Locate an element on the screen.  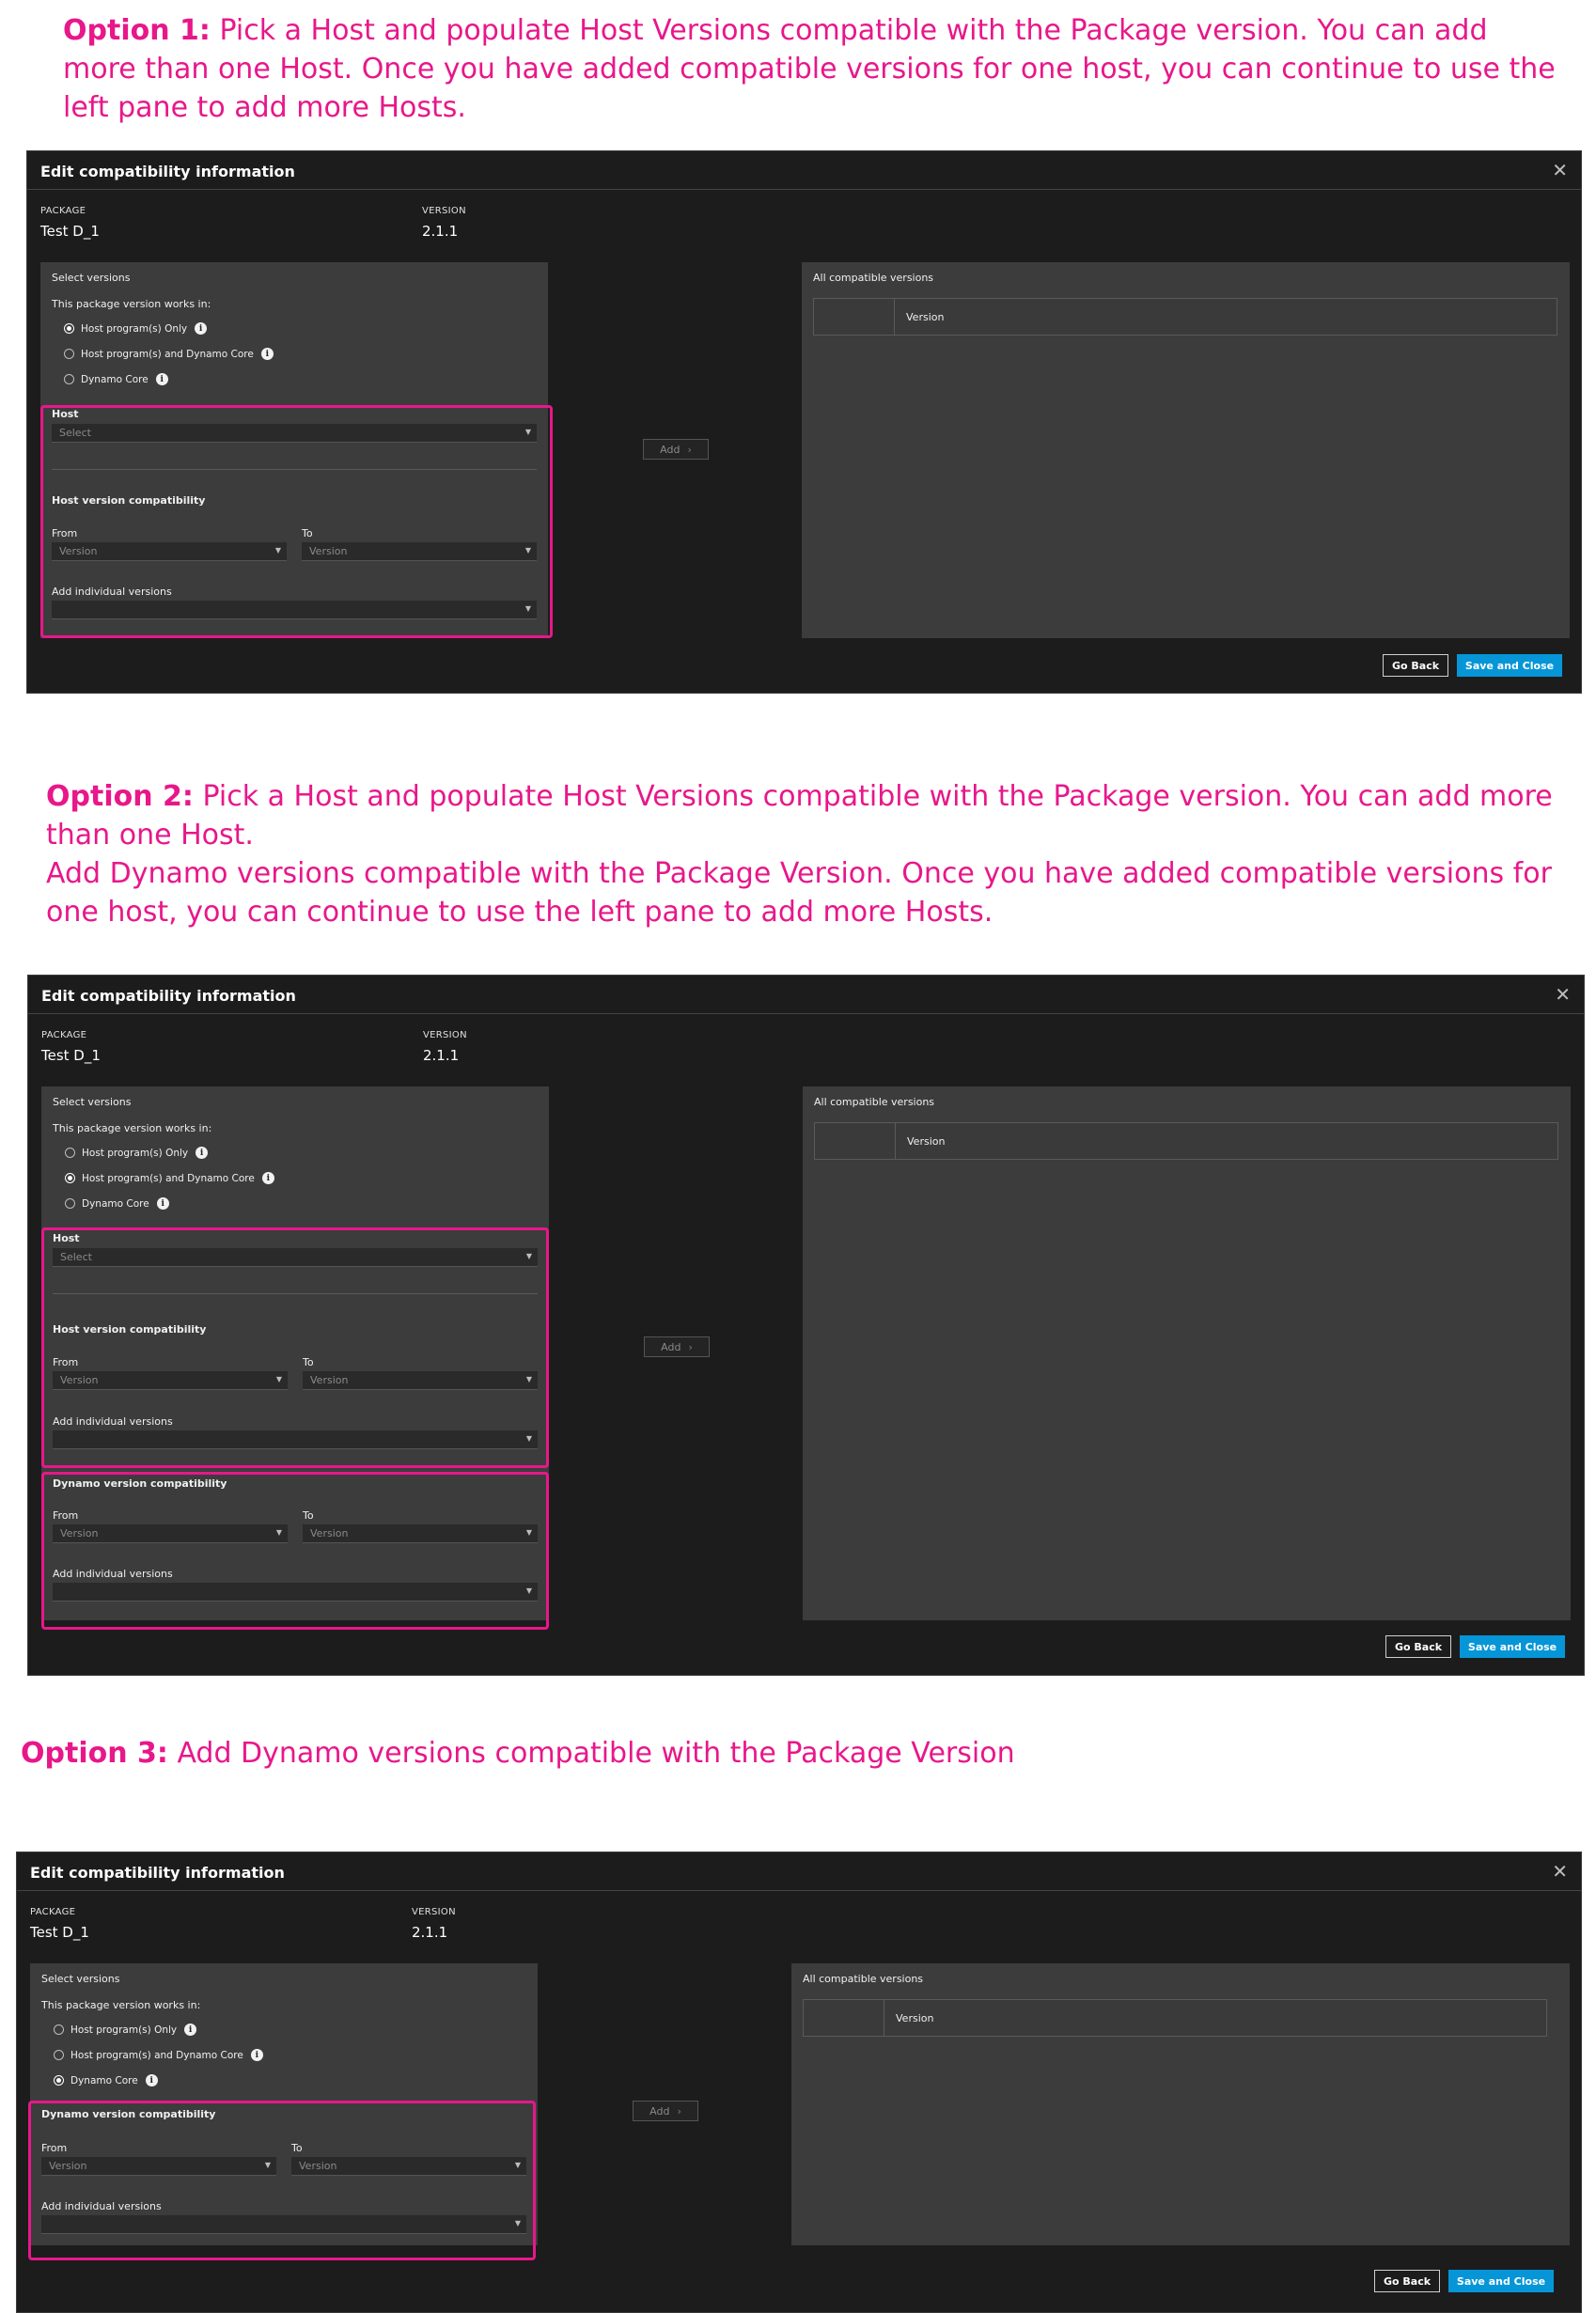
version-label: VERSION is located at coordinates (434, 1912).